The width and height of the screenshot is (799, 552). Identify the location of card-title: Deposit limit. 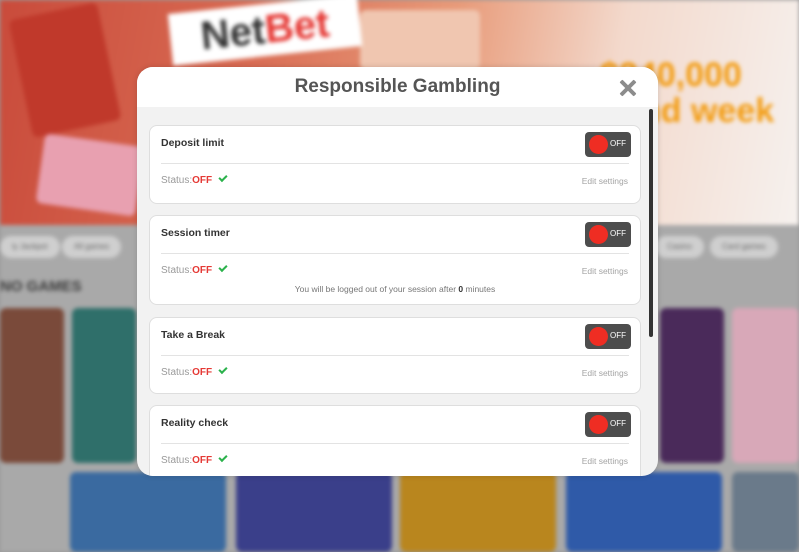
(193, 143).